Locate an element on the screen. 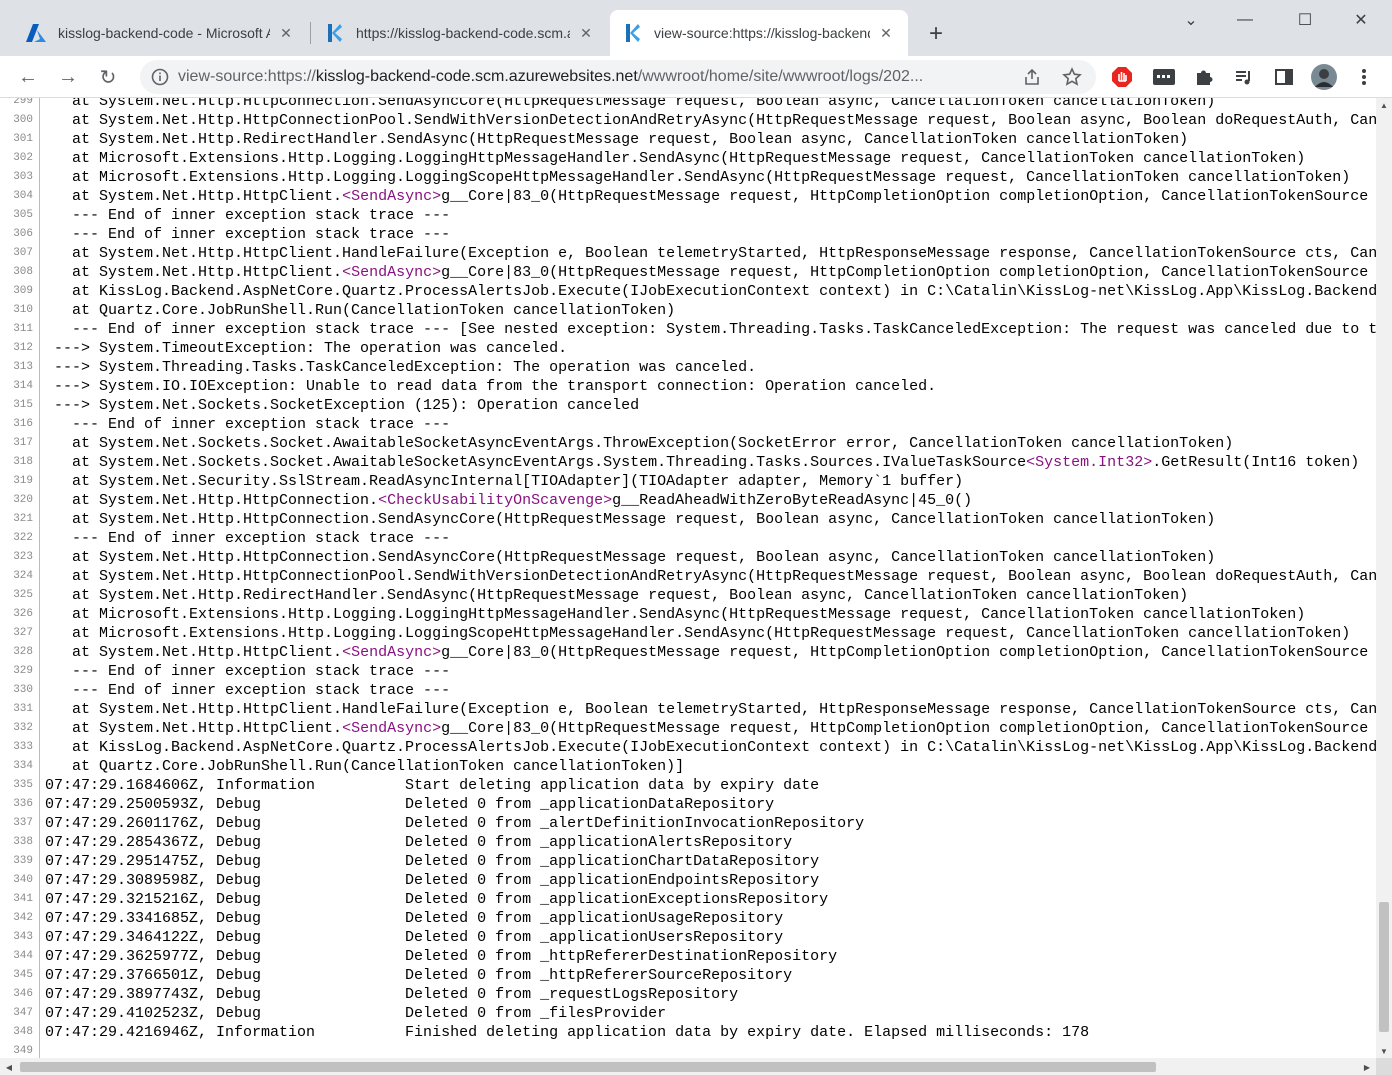  url-prefix: view-source:https:// is located at coordinates (247, 76).